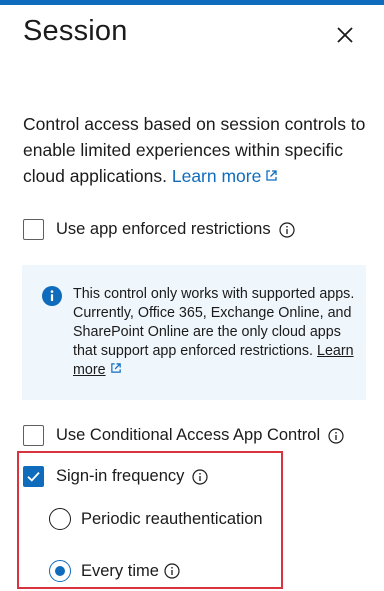 Image resolution: width=384 pixels, height=591 pixels. I want to click on app-enforced-restrictions-label: Use app enforced restrictions, so click(163, 229).